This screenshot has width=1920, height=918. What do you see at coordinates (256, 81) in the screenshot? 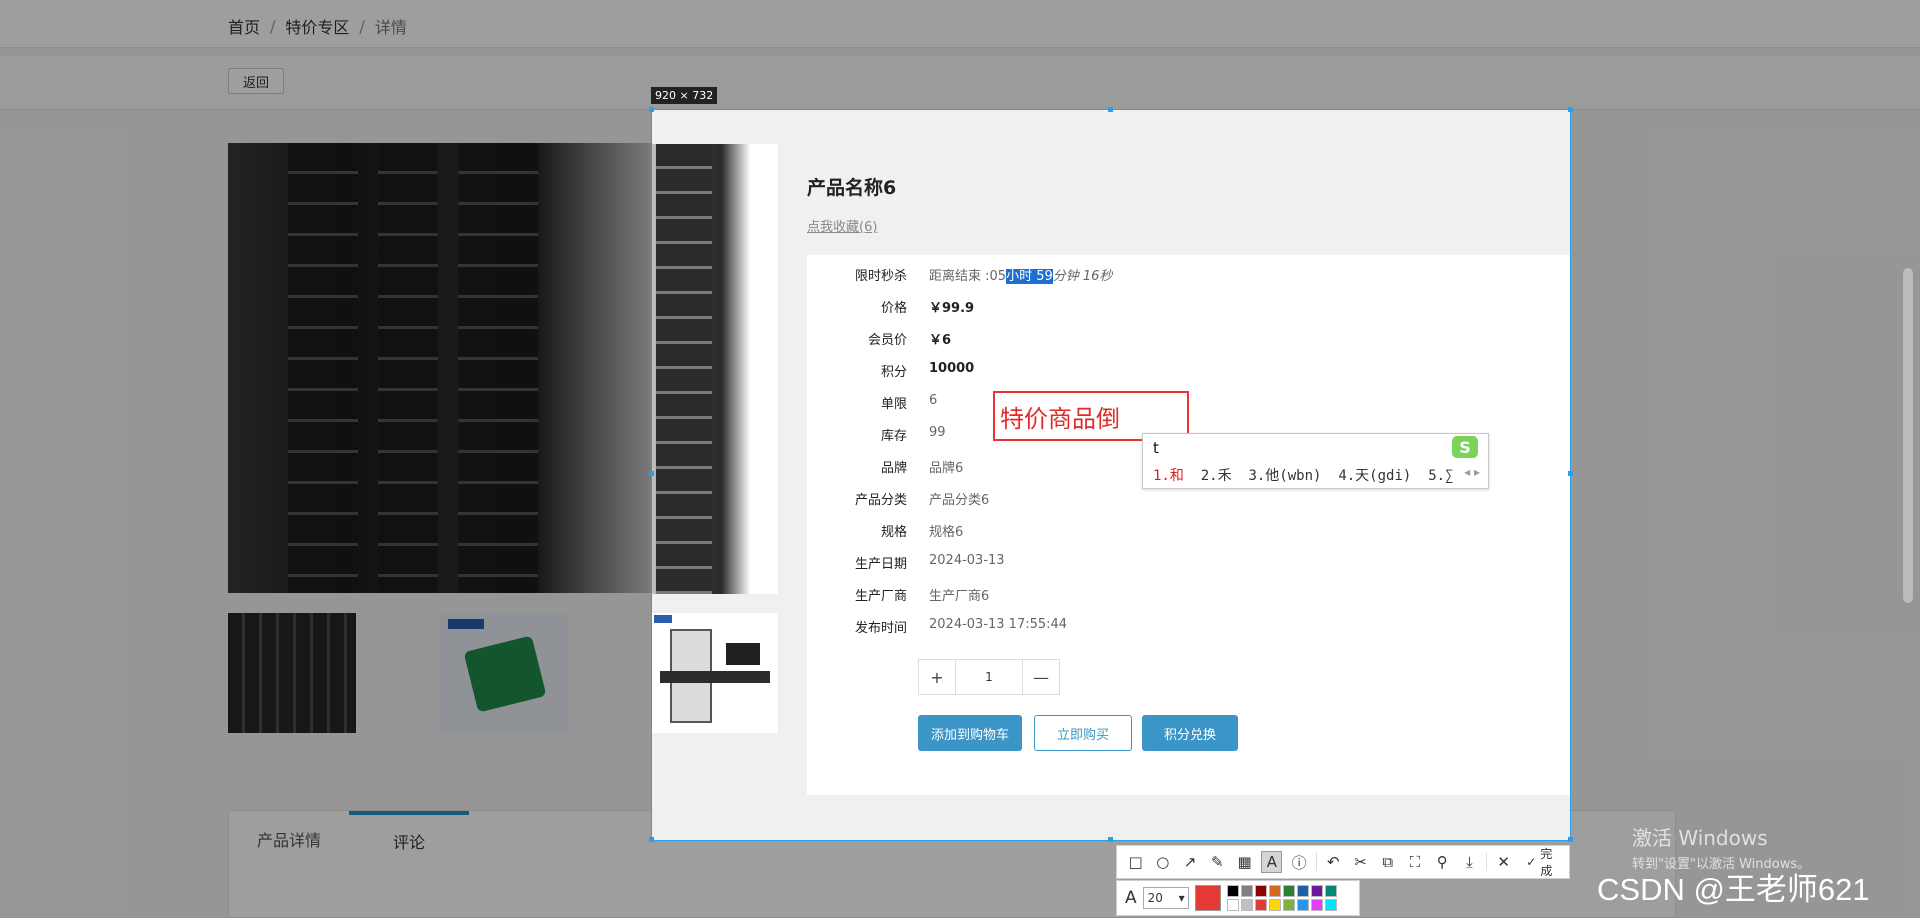
I see `back-button: 返回` at bounding box center [256, 81].